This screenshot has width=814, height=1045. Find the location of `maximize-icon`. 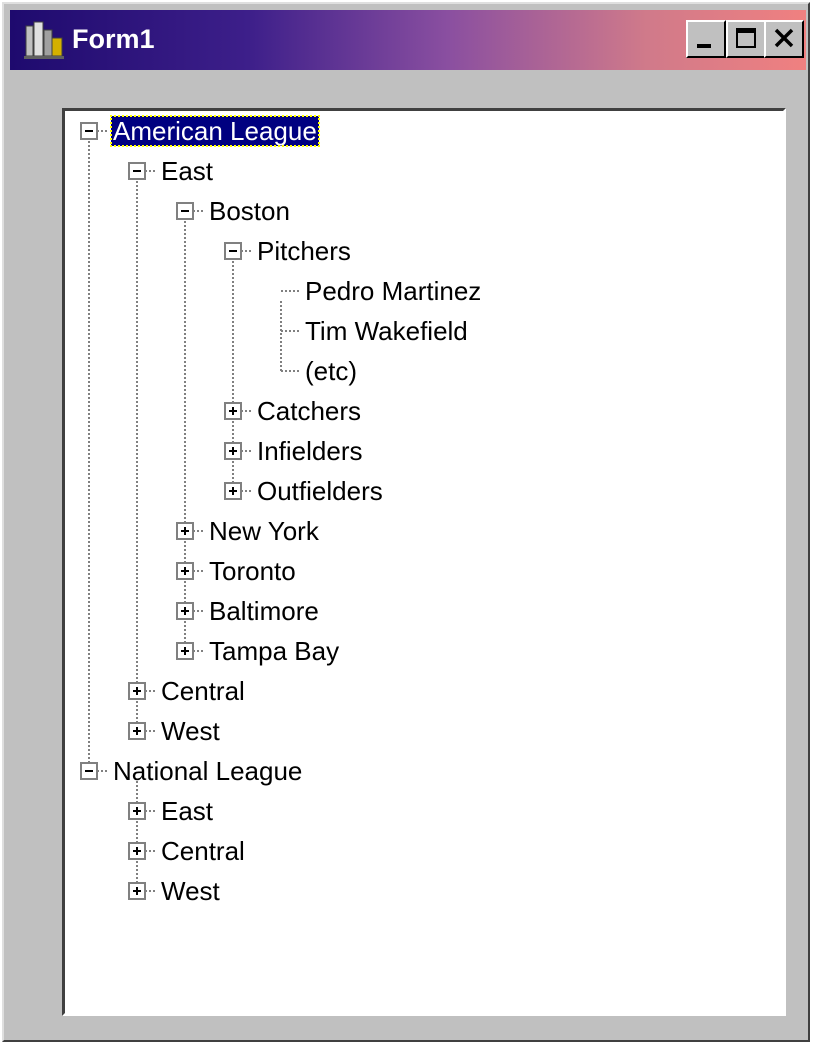

maximize-icon is located at coordinates (746, 38).